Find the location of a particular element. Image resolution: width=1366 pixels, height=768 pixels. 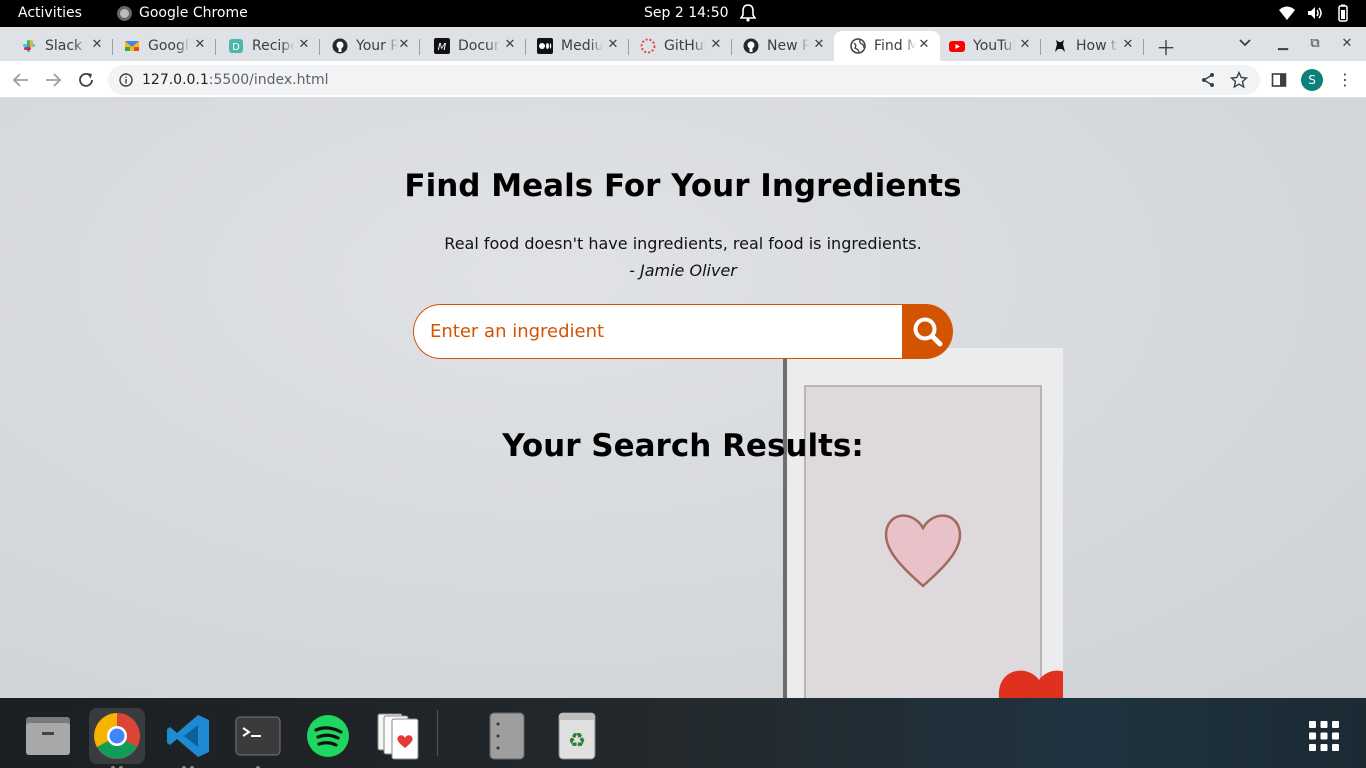

bookmark-star-icon is located at coordinates (1239, 80).